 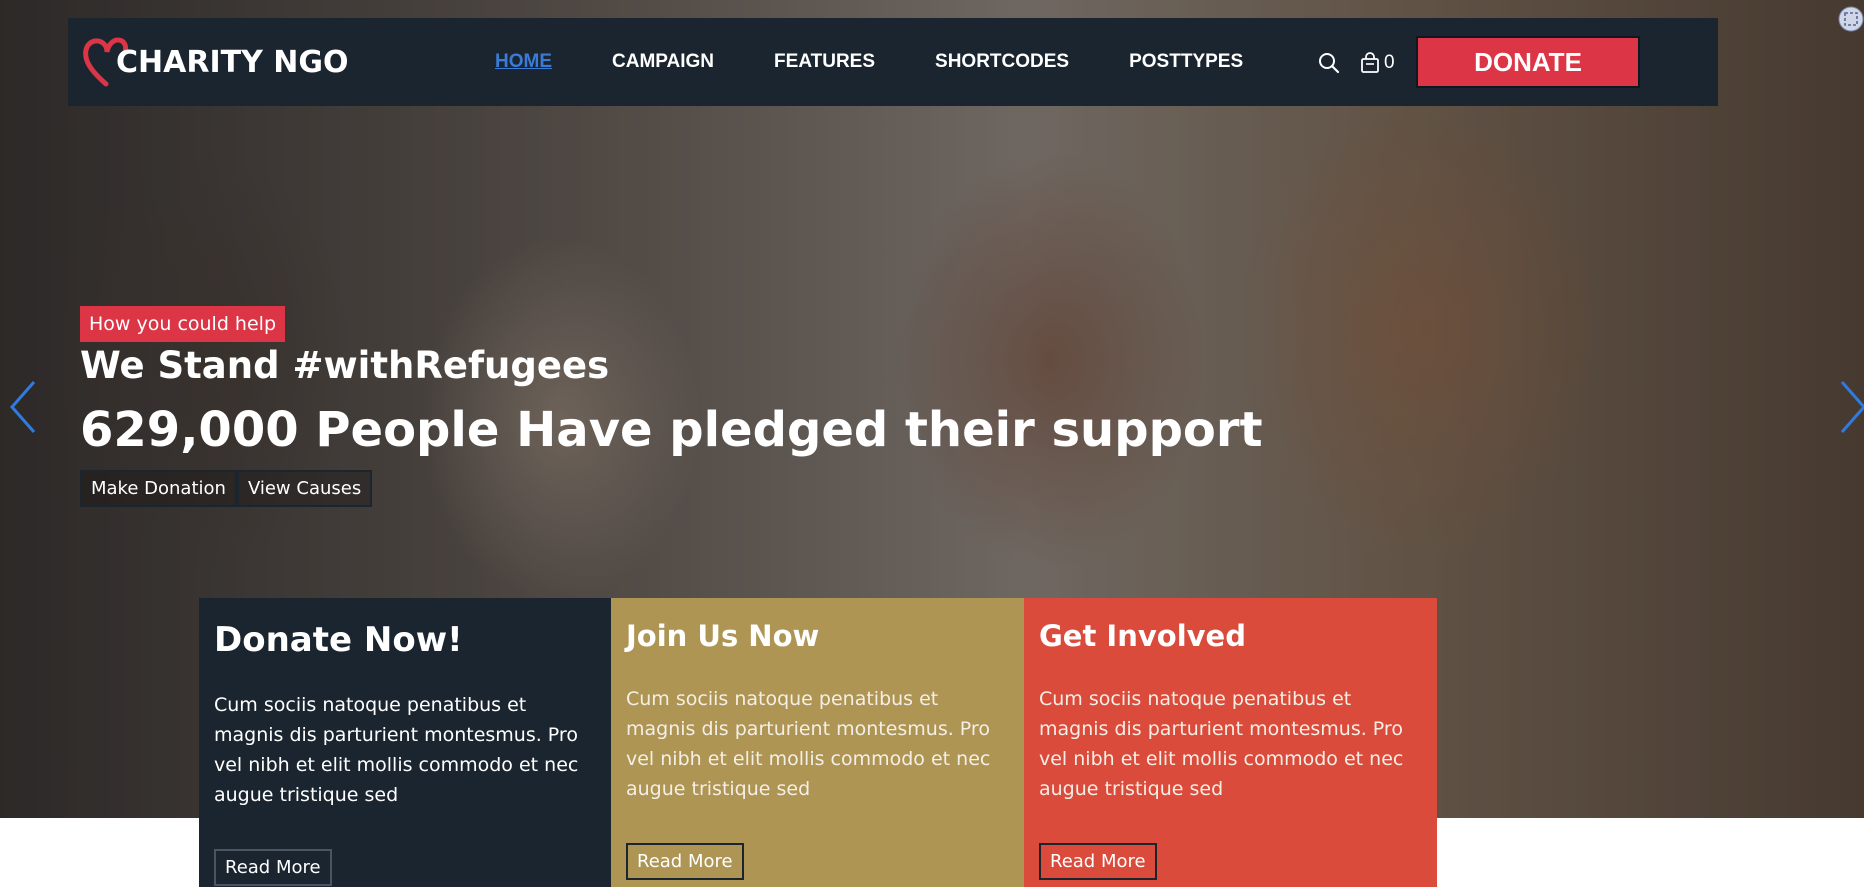 What do you see at coordinates (345, 365) in the screenshot?
I see `hero-subtitle: We Stand #withRefugees` at bounding box center [345, 365].